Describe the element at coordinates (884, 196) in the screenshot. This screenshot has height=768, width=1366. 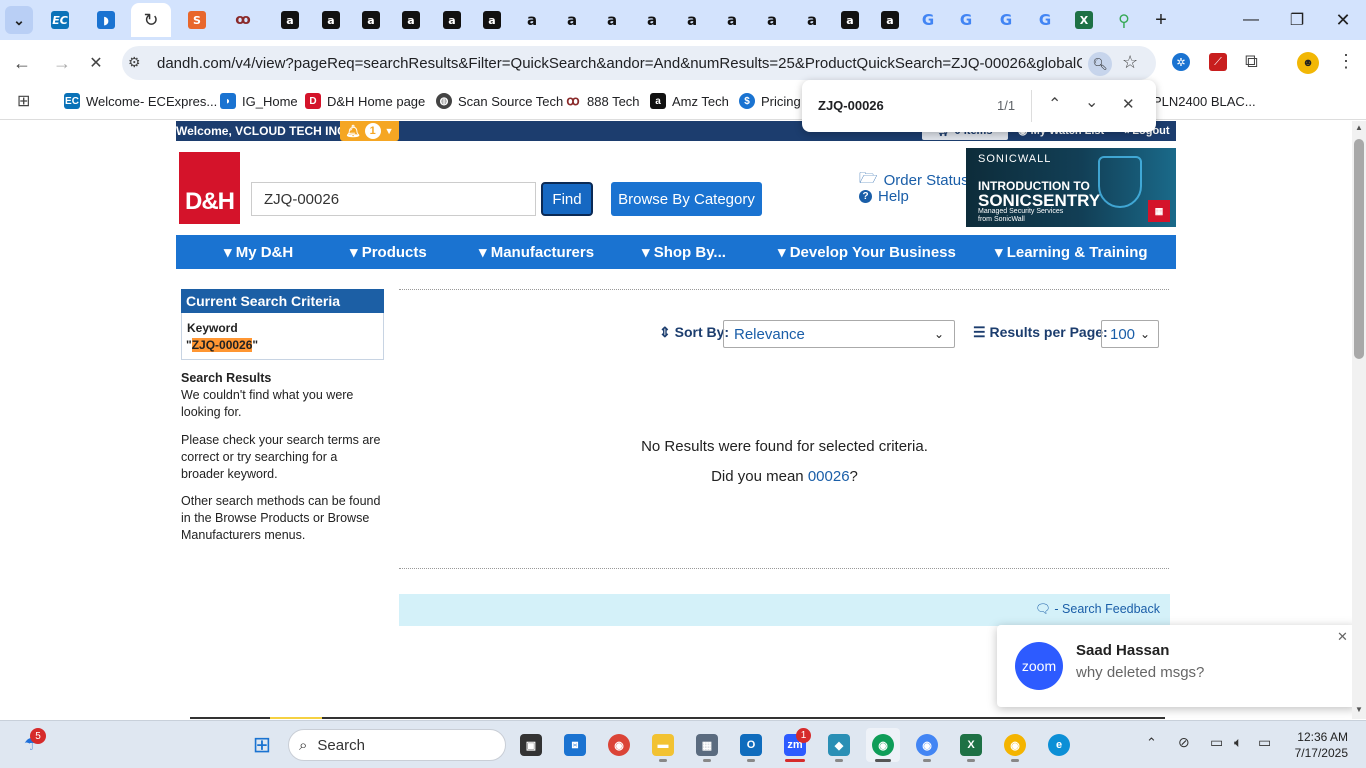
I see `help-link: ? Help` at that location.